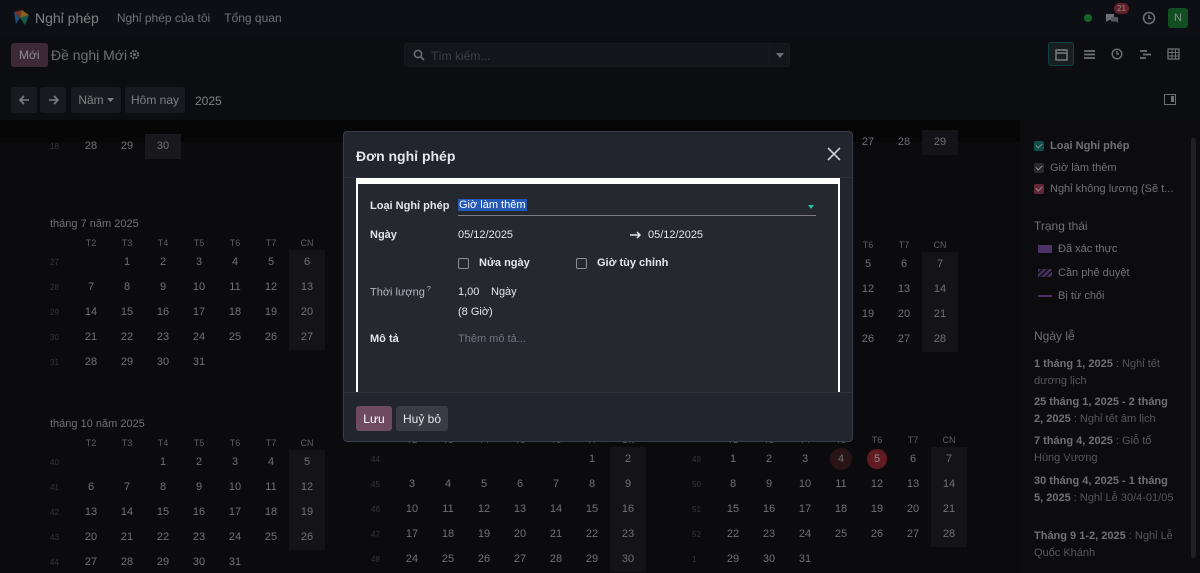  I want to click on dialog-title: Đơn nghỉ phép, so click(406, 156).